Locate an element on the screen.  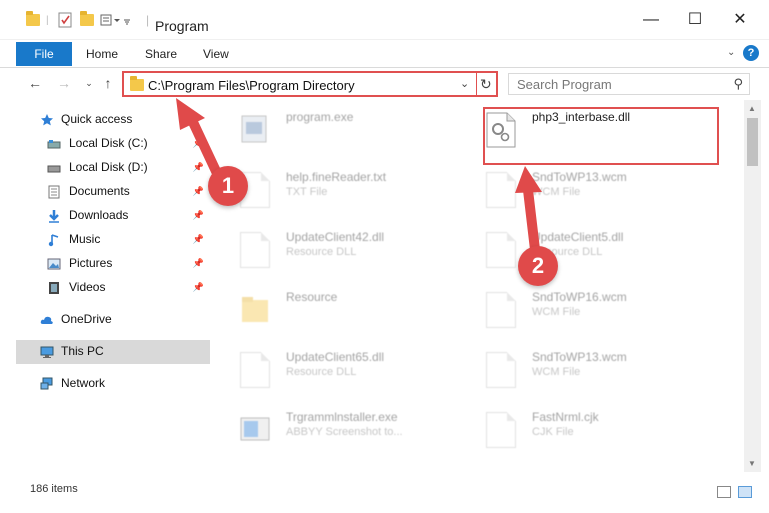
sidebar-item-documents: Documents 📌 is located at coordinates (113, 192).